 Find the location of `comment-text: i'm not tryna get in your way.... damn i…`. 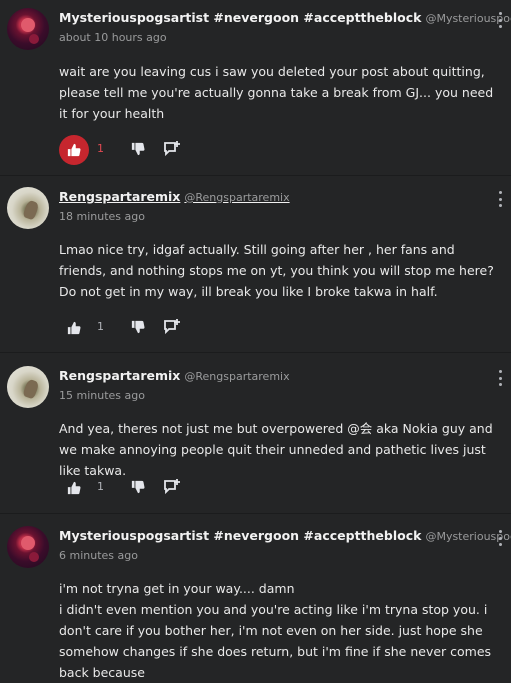

comment-text: i'm not tryna get in your way.... damn i… is located at coordinates (275, 630).